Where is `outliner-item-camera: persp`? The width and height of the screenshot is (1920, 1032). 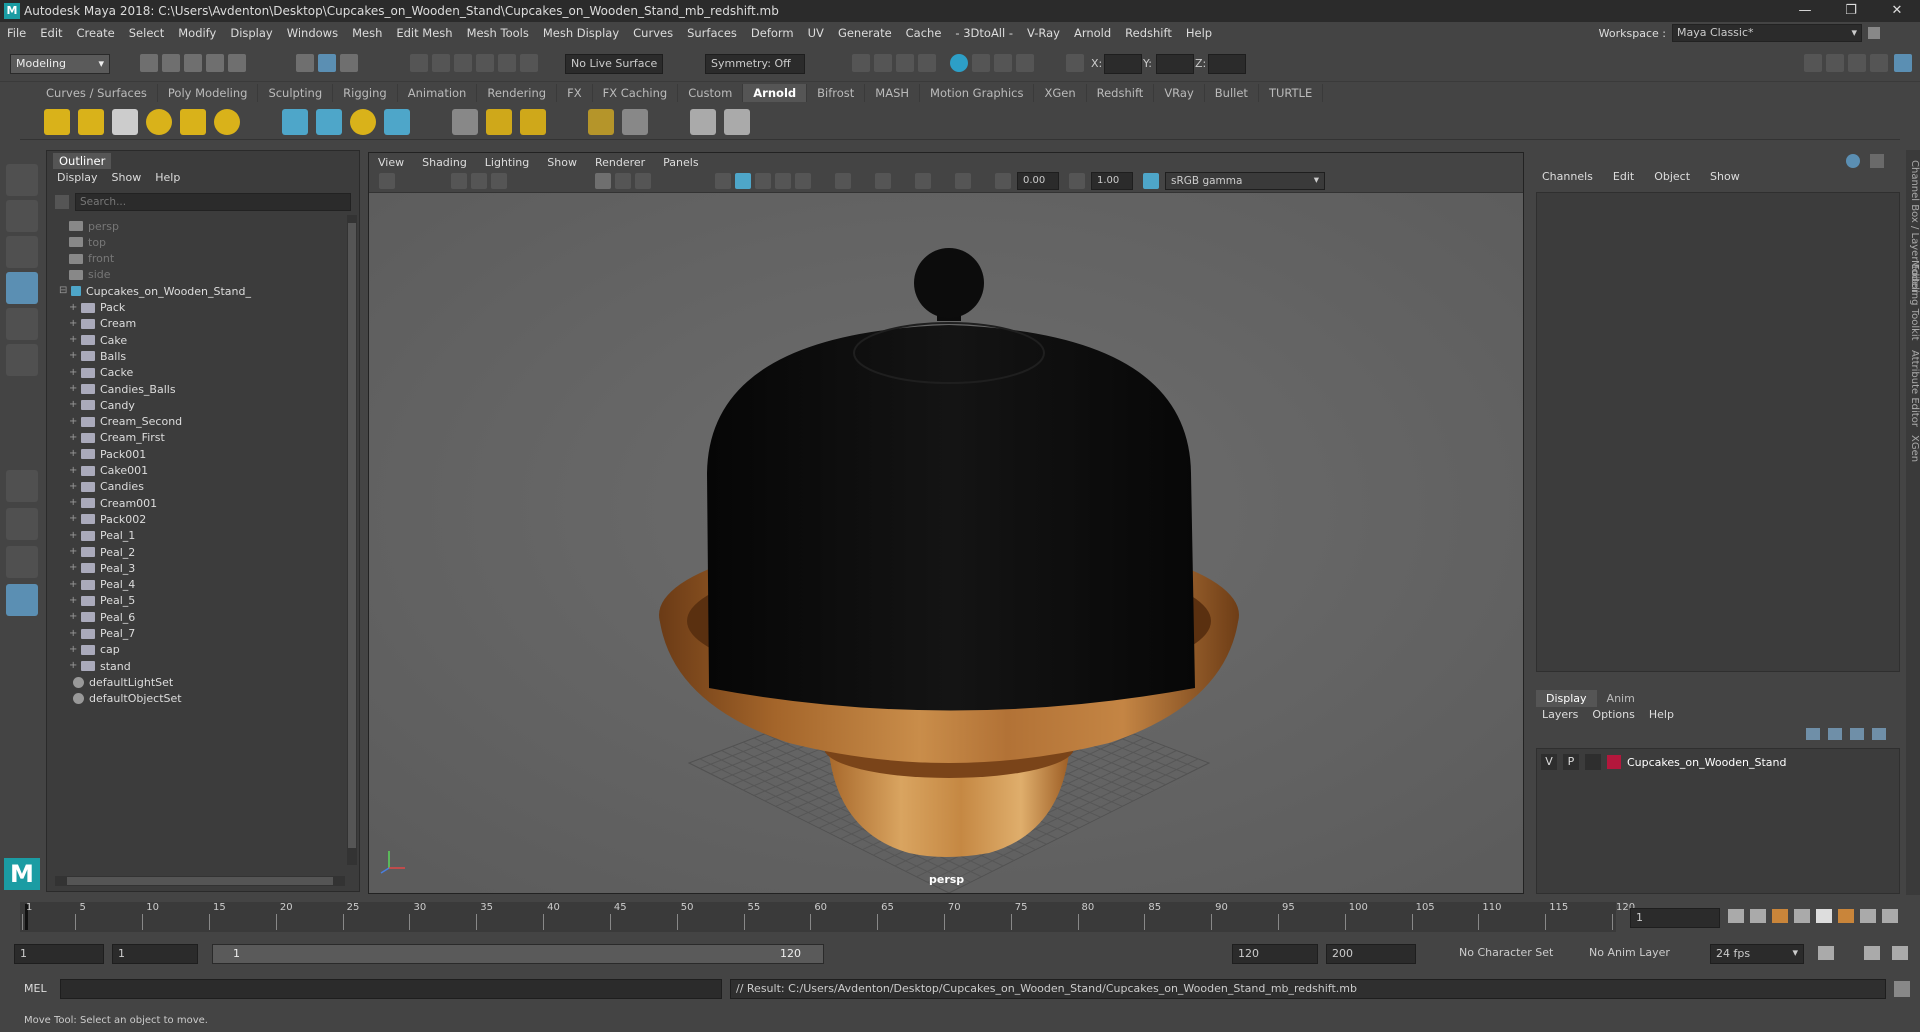 outliner-item-camera: persp is located at coordinates (197, 226).